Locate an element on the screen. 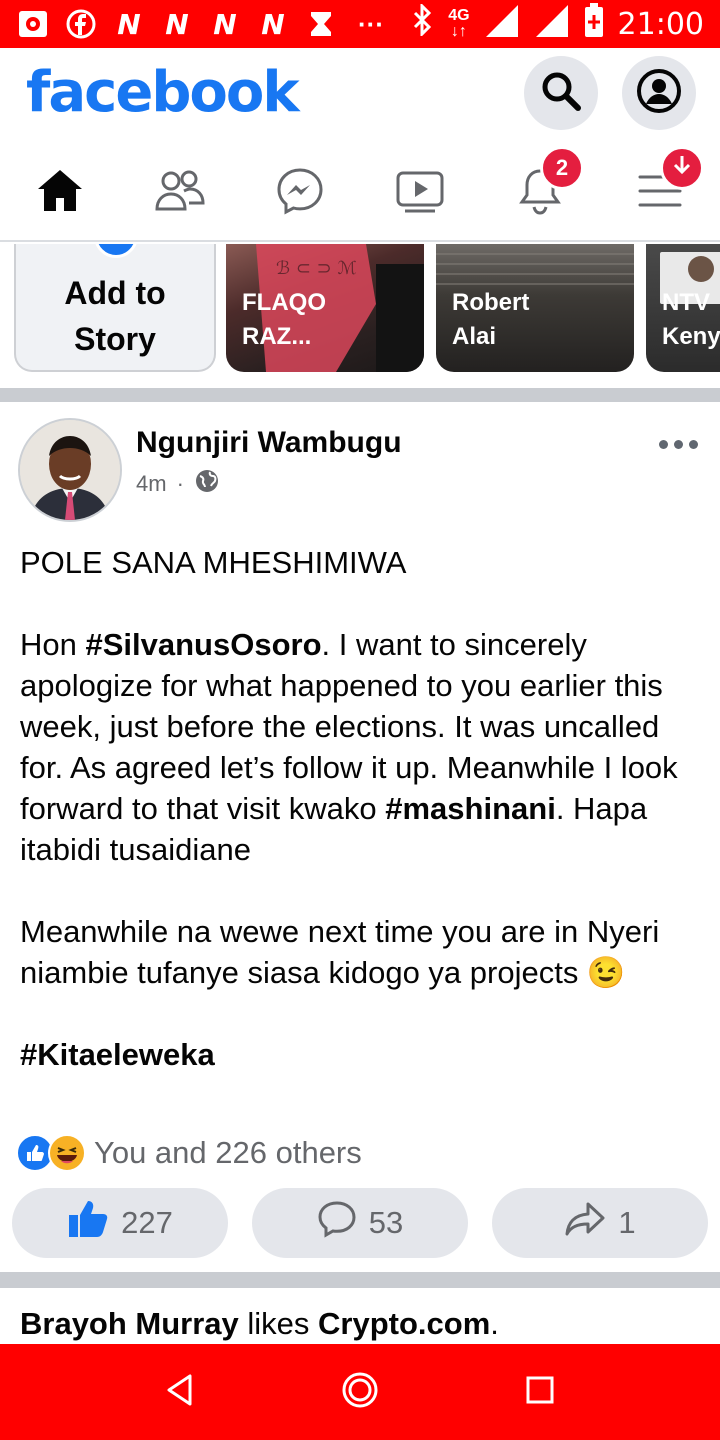 The width and height of the screenshot is (720, 1440). post-paragraph: #Kitaeleweka is located at coordinates (365, 1054).